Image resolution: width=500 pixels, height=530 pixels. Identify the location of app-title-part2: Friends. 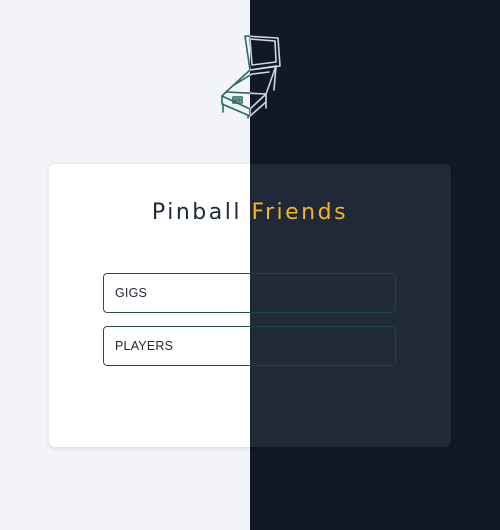
(300, 212).